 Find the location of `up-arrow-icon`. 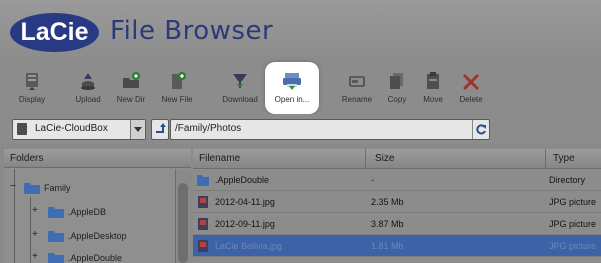

up-arrow-icon is located at coordinates (161, 128).